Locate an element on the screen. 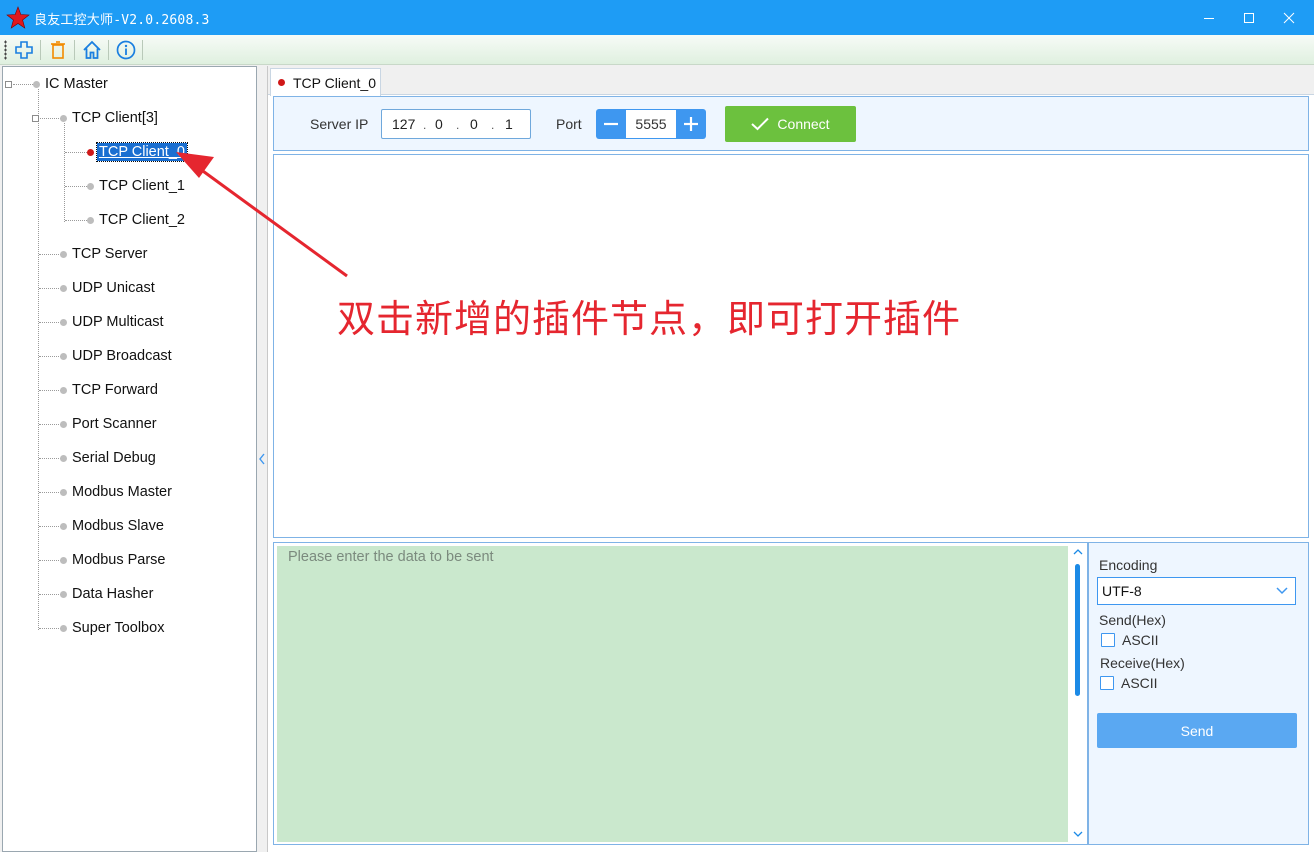 The width and height of the screenshot is (1314, 852). tree-node-tcp-forward: TCP Forward is located at coordinates (115, 390).